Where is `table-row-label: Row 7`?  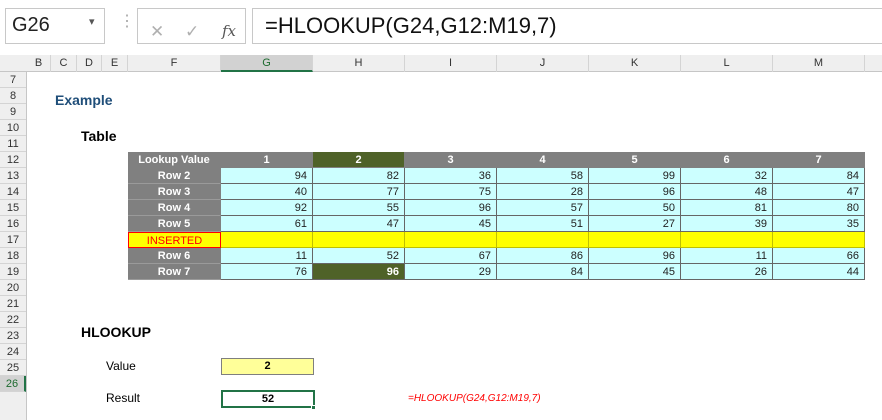
table-row-label: Row 7 is located at coordinates (174, 272).